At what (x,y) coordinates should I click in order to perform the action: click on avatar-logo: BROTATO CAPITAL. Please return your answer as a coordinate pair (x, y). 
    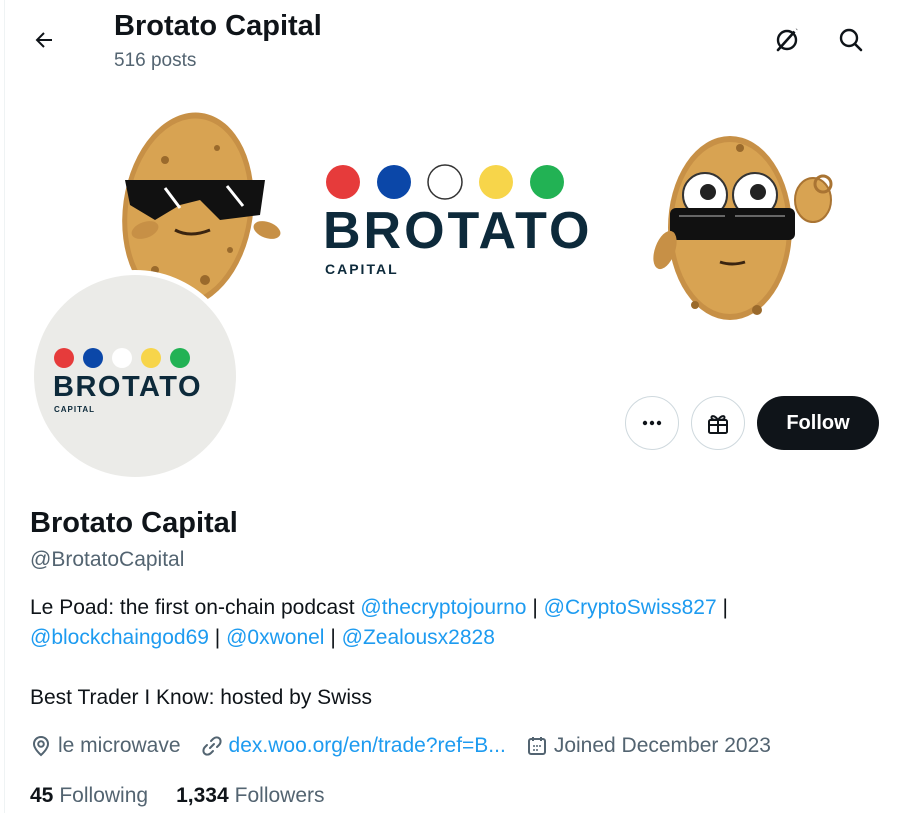
    Looking at the image, I should click on (127, 381).